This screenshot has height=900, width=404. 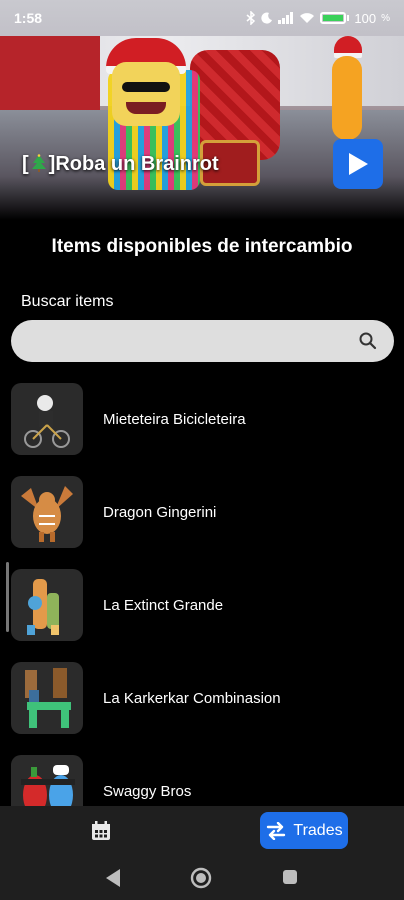 I want to click on trades-tab-button: Trades, so click(x=304, y=830).